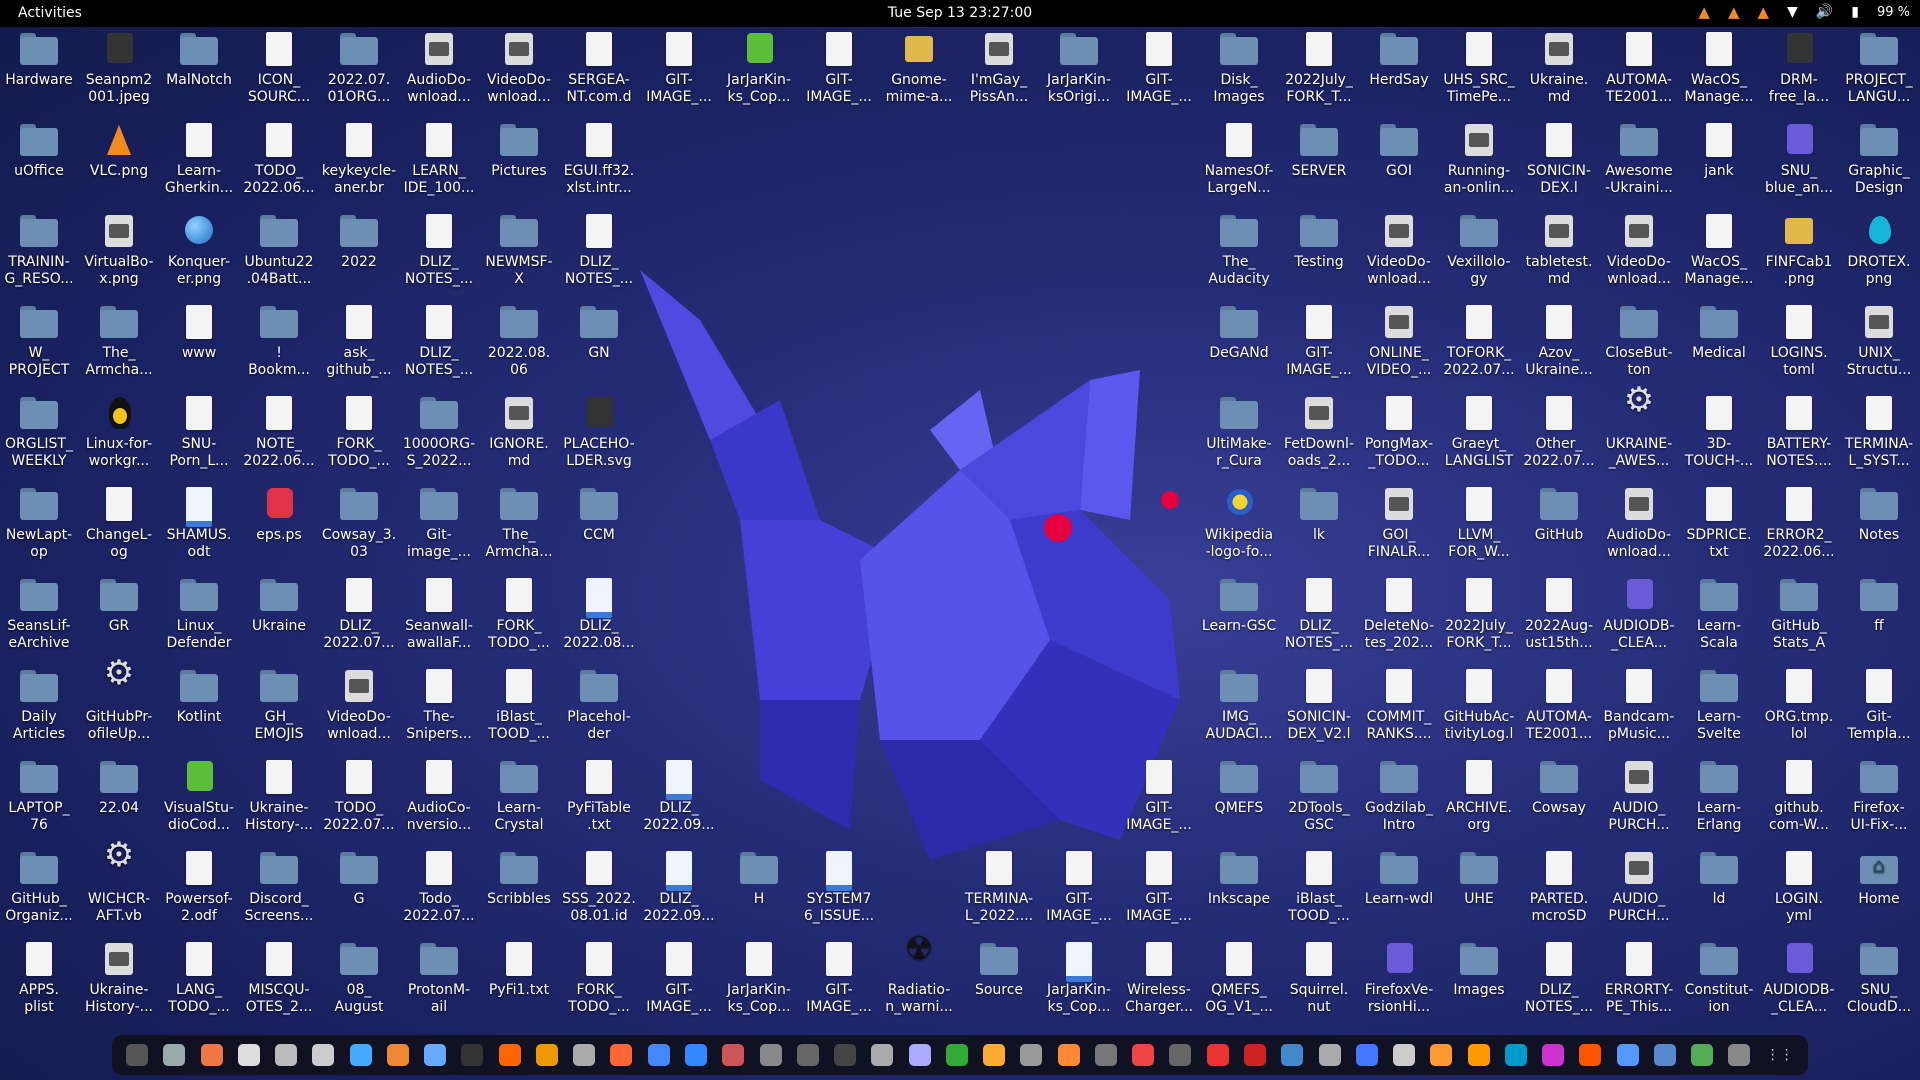 The image size is (1920, 1080). What do you see at coordinates (1239, 787) in the screenshot?
I see `desktop-file-folder: QMEFS` at bounding box center [1239, 787].